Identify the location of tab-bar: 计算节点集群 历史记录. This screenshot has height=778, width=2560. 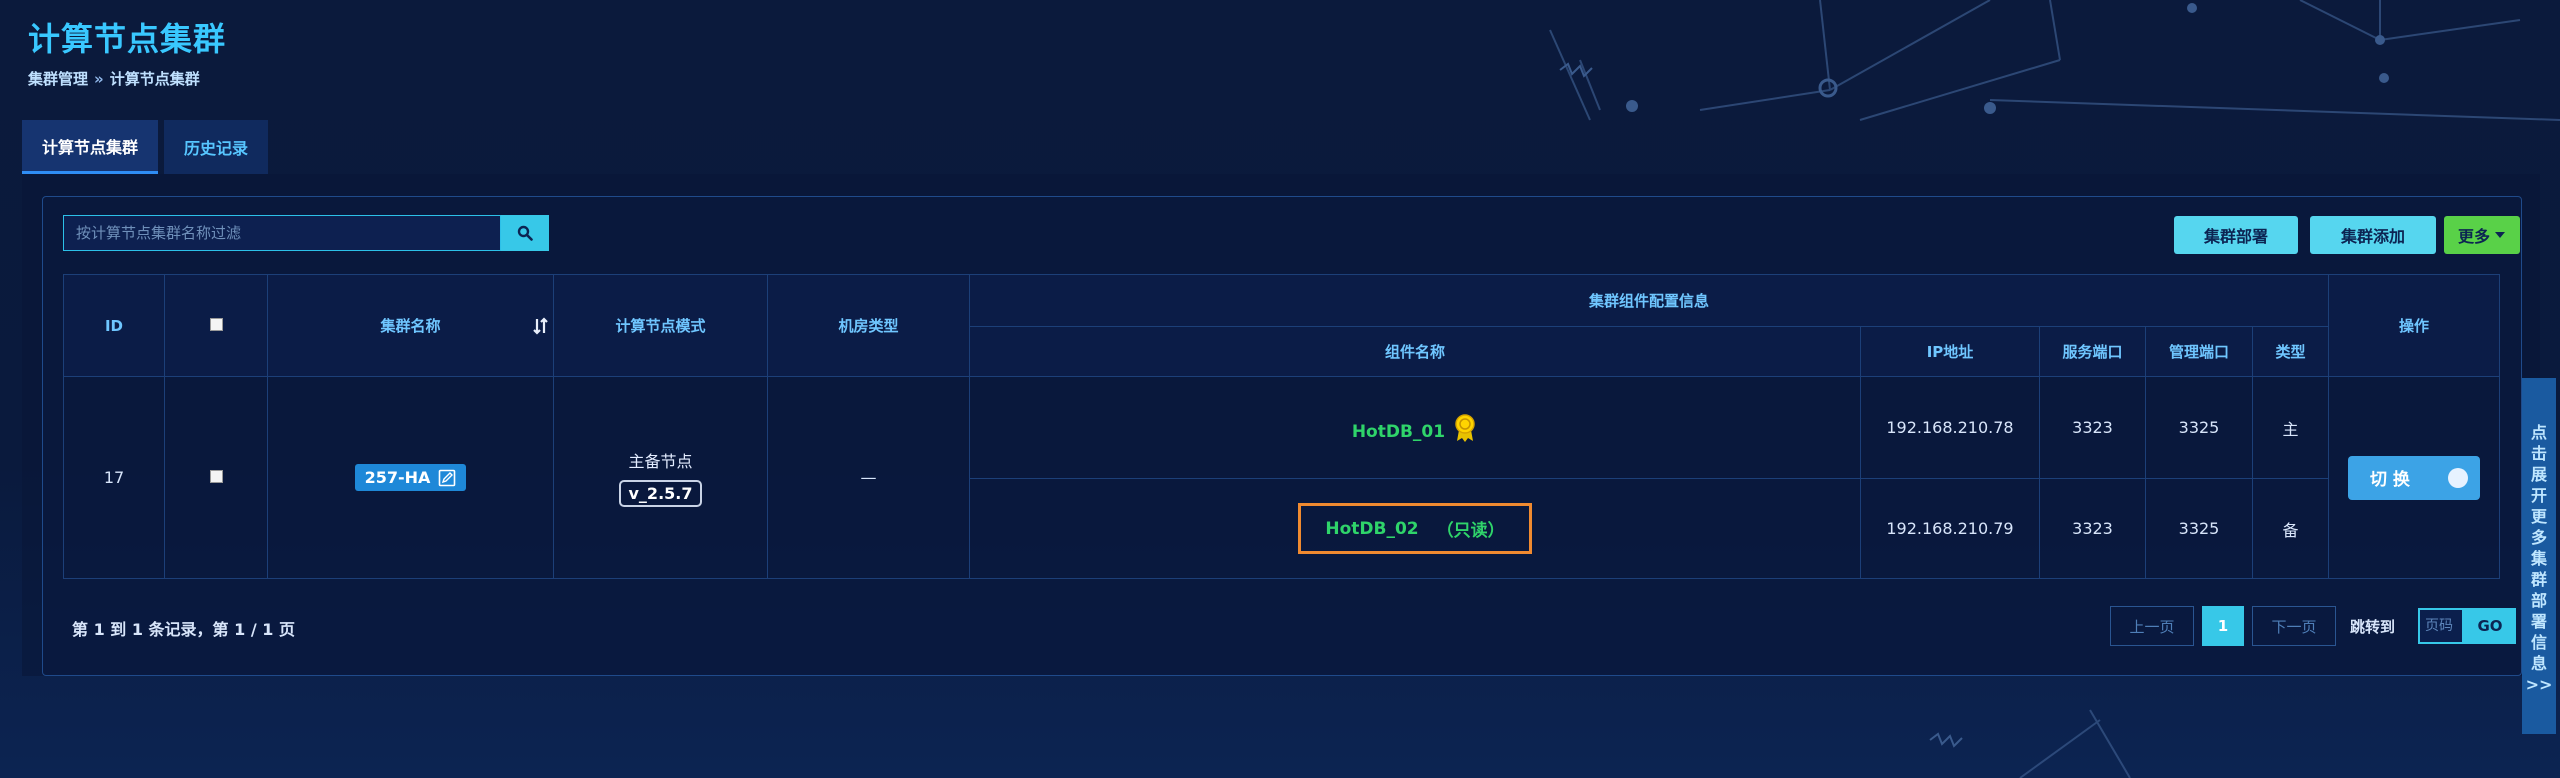
(145, 147).